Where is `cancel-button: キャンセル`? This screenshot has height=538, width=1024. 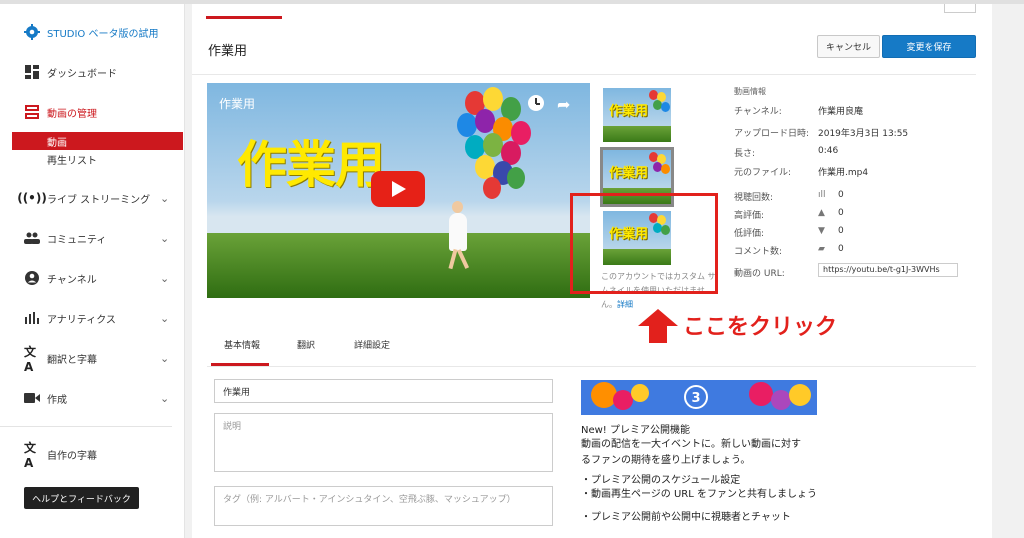 cancel-button: キャンセル is located at coordinates (848, 46).